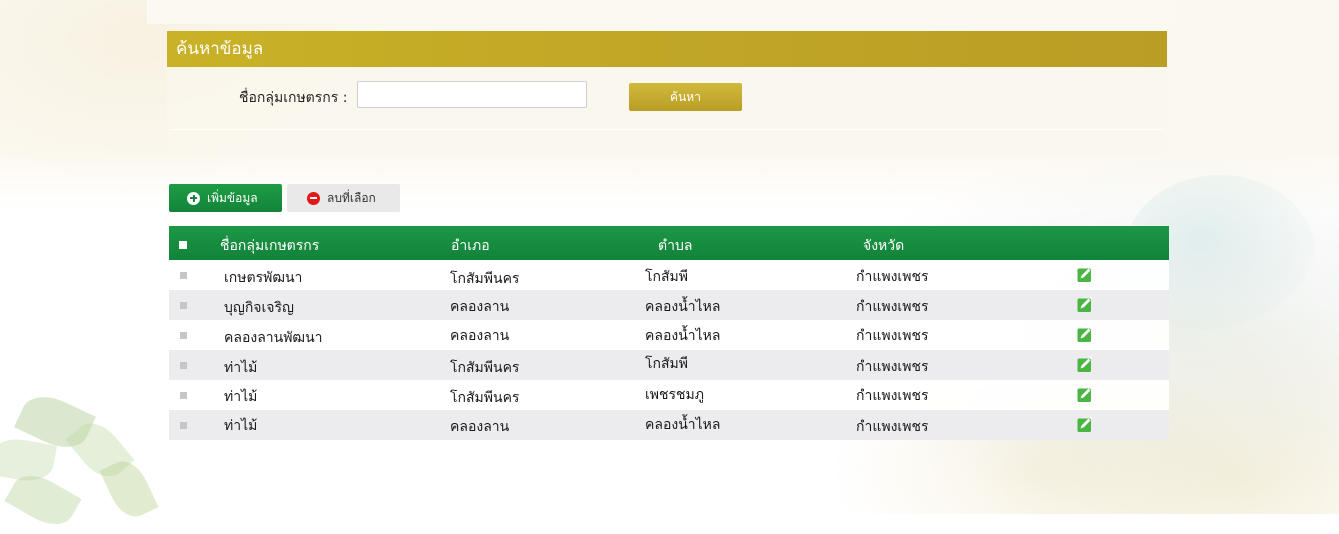 The image size is (1339, 534). I want to click on top-strip, so click(660, 12).